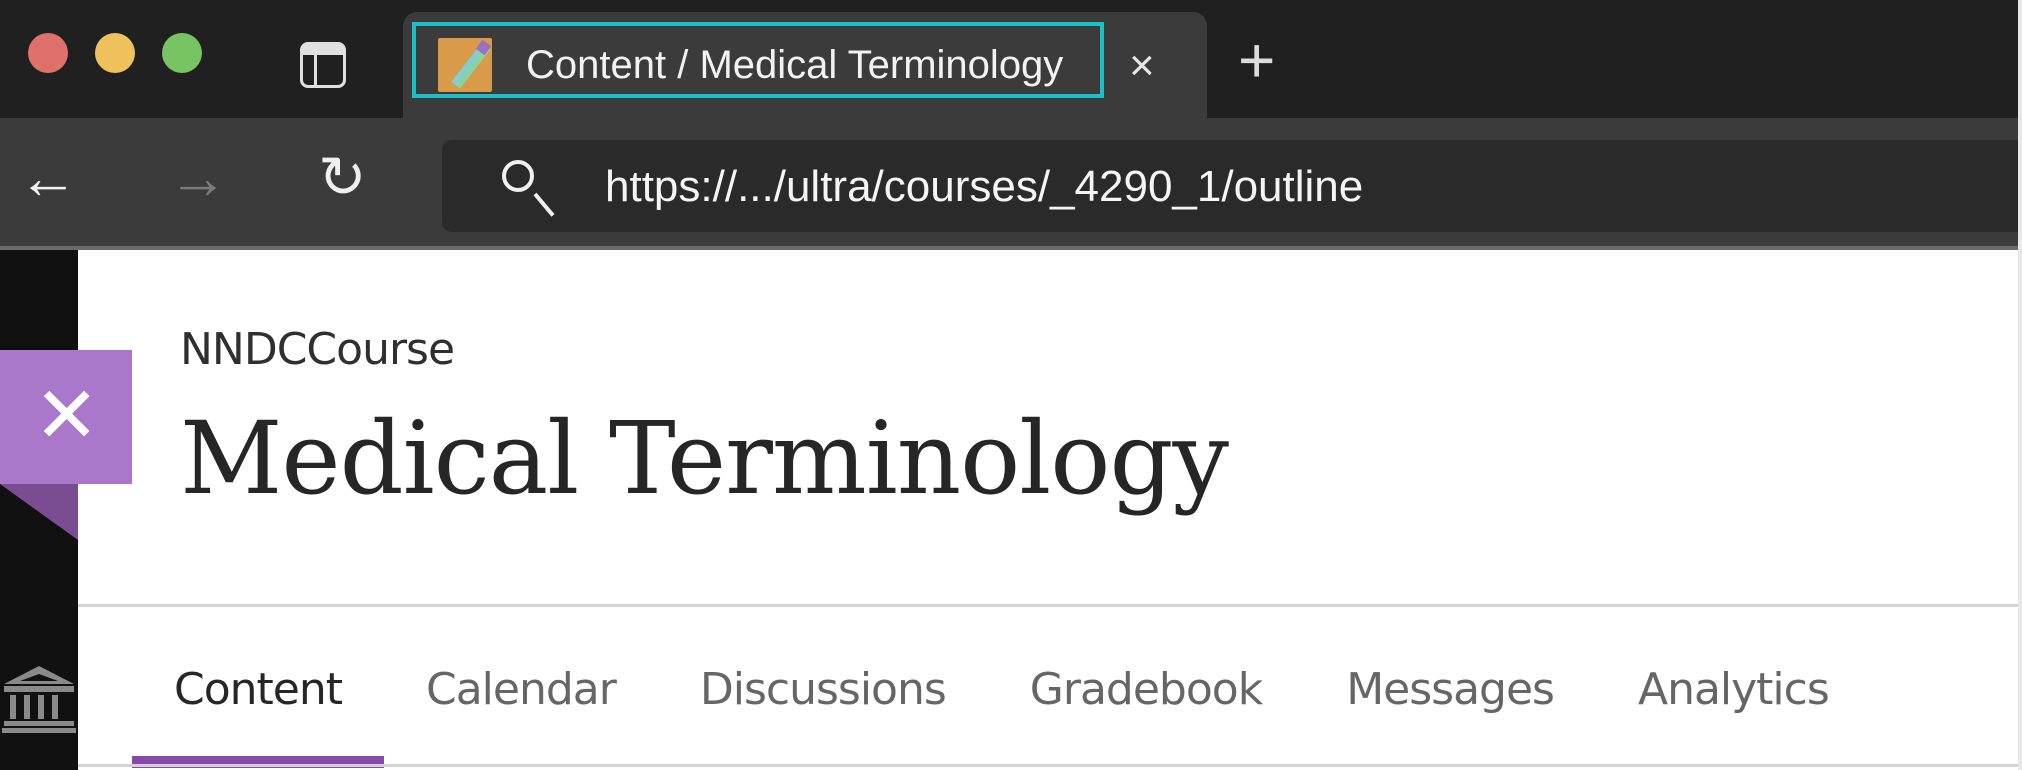  What do you see at coordinates (518, 176) in the screenshot?
I see `search-icon` at bounding box center [518, 176].